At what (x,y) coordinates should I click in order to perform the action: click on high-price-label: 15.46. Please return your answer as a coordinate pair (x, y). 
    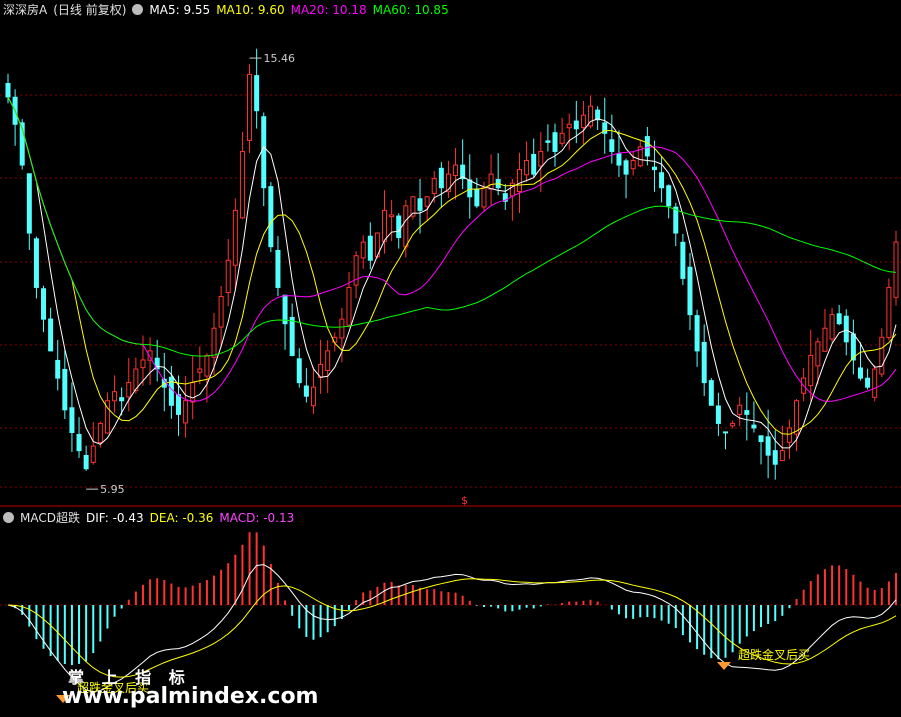
    Looking at the image, I should click on (280, 58).